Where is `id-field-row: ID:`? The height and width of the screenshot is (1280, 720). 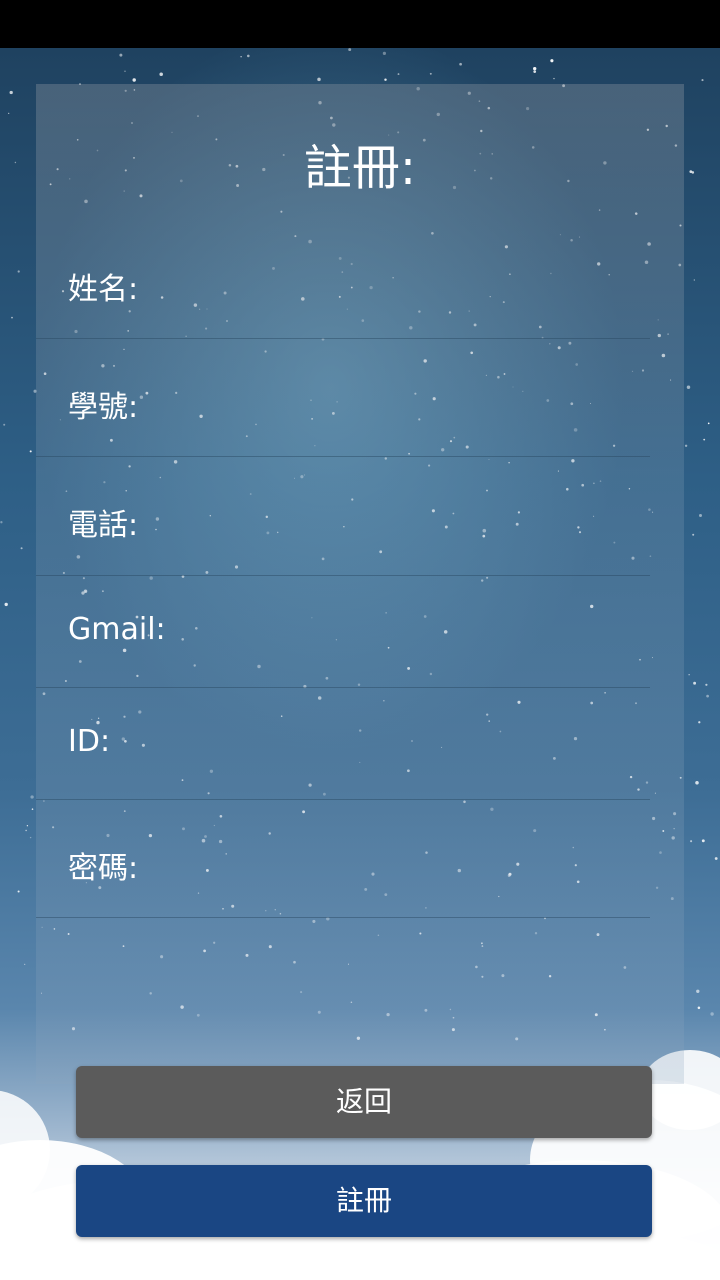 id-field-row: ID: is located at coordinates (343, 743).